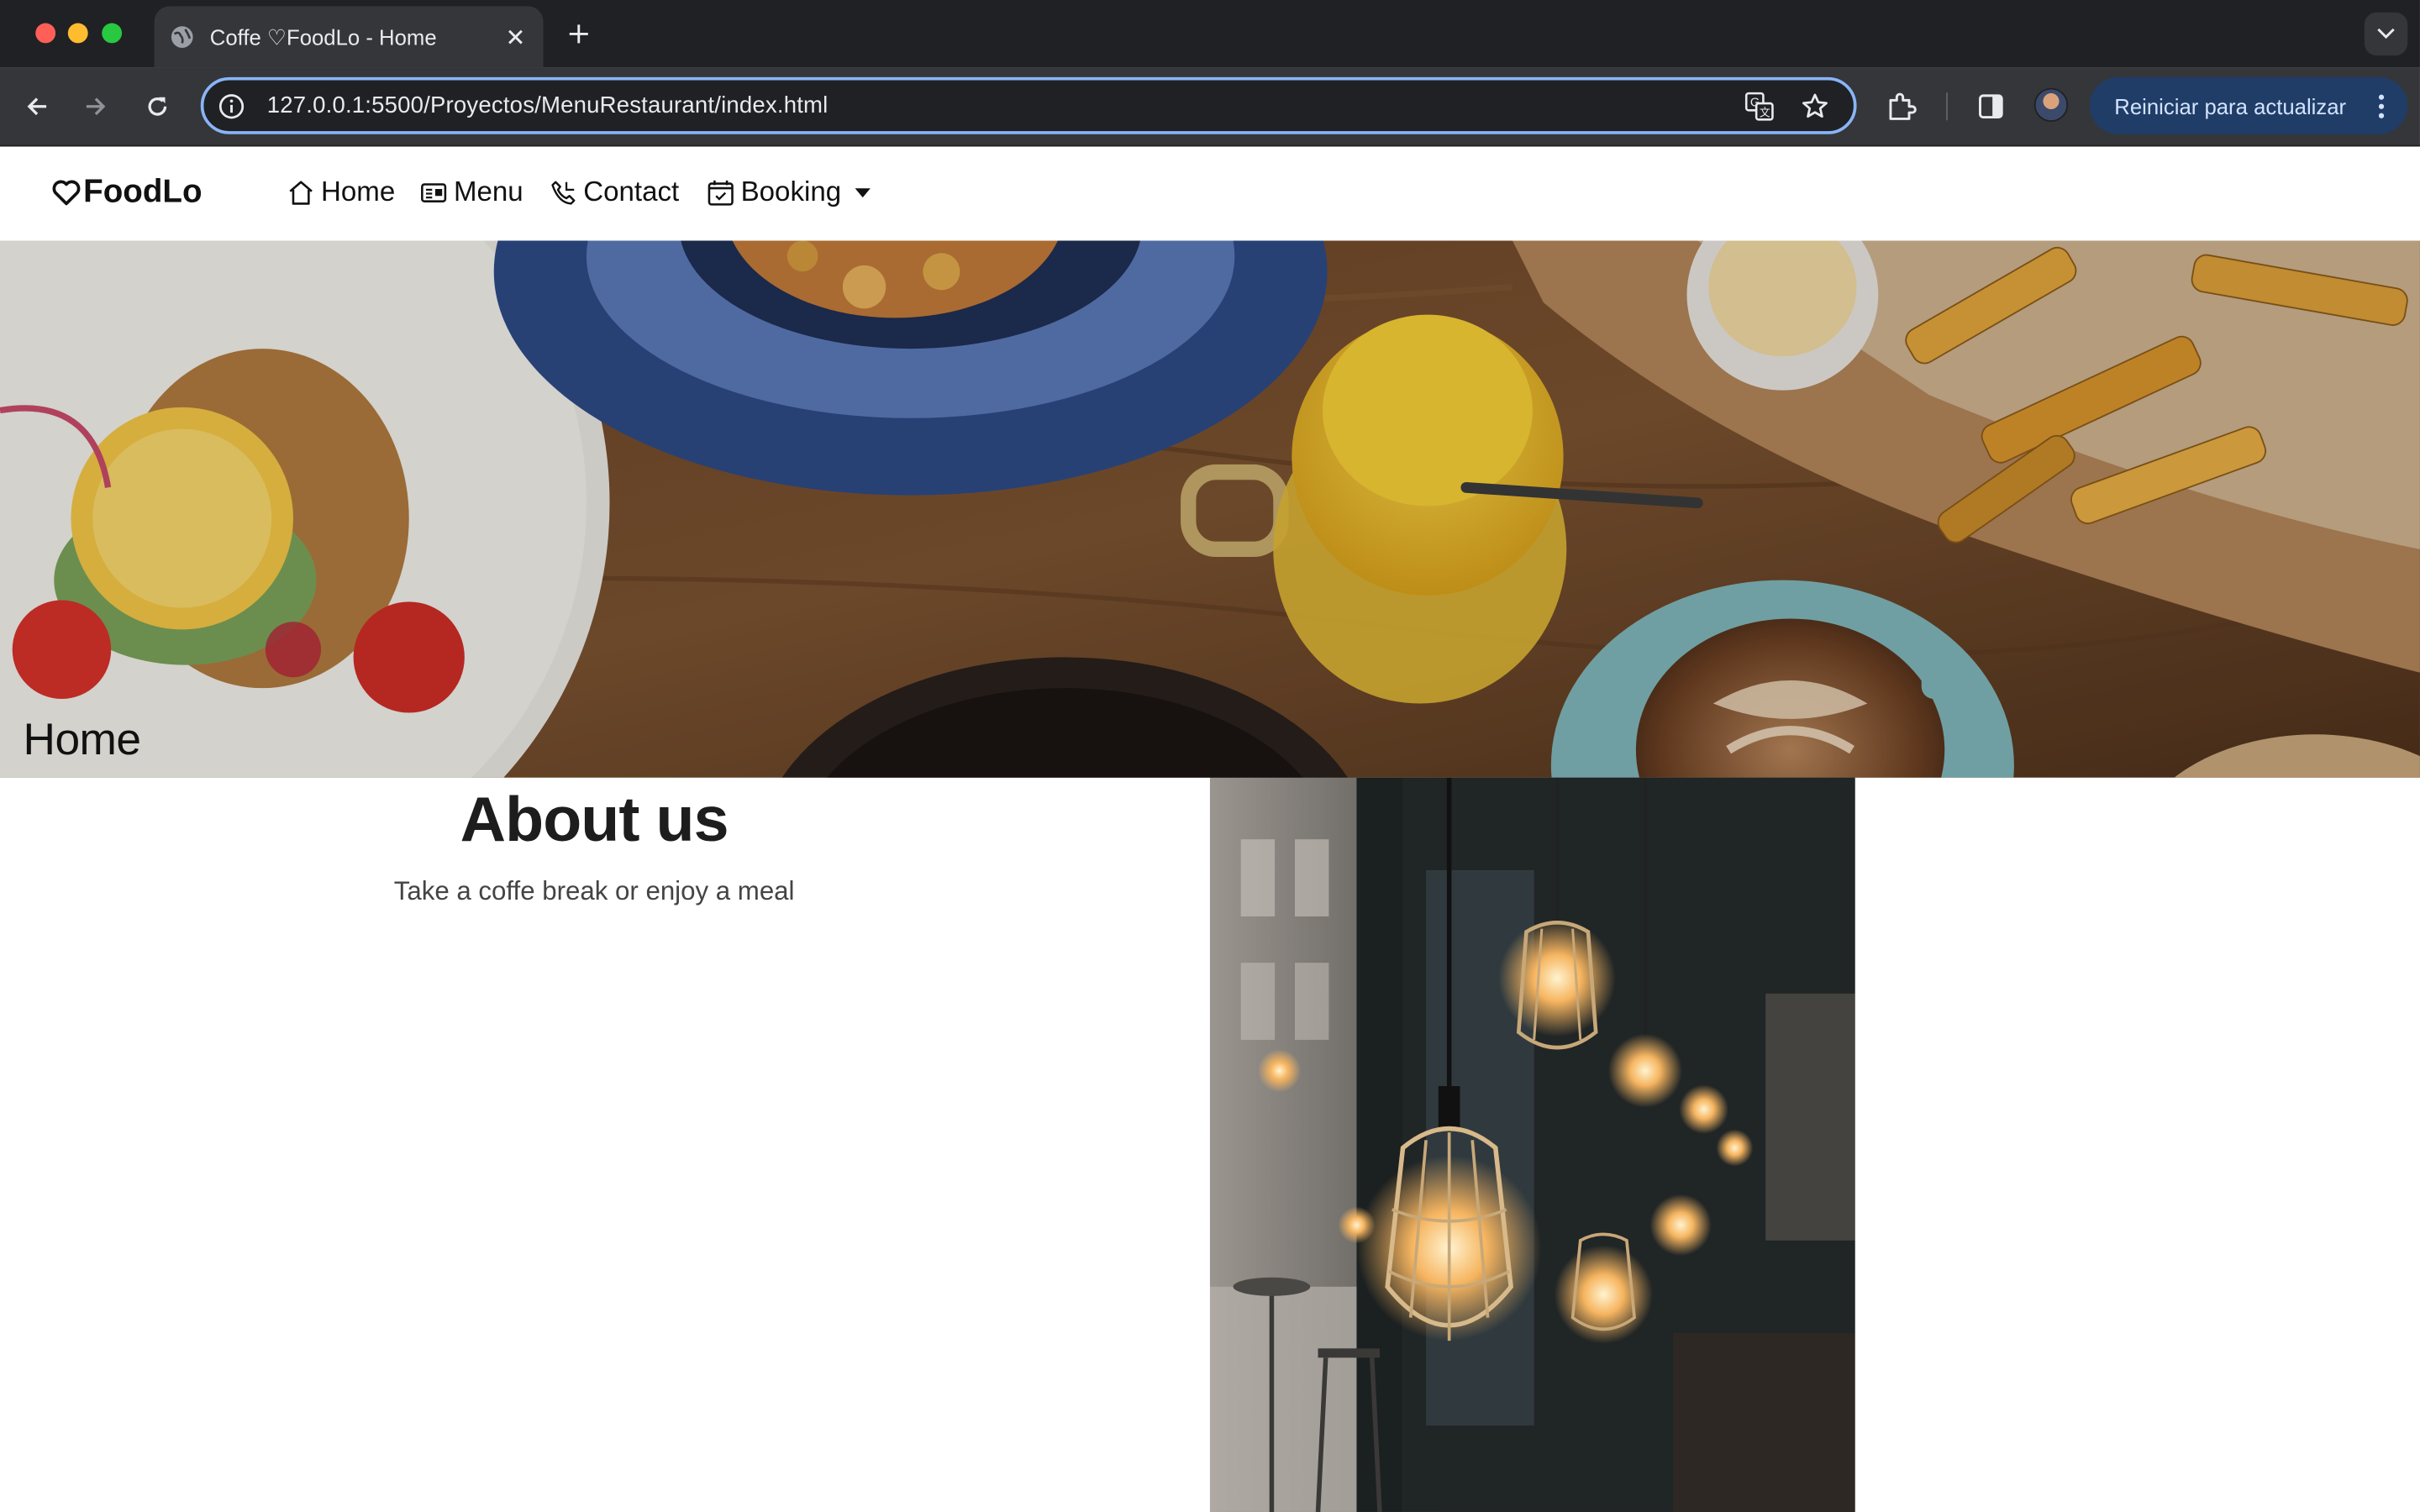  Describe the element at coordinates (359, 191) in the screenshot. I see `nav-link-home-label: Home` at that location.